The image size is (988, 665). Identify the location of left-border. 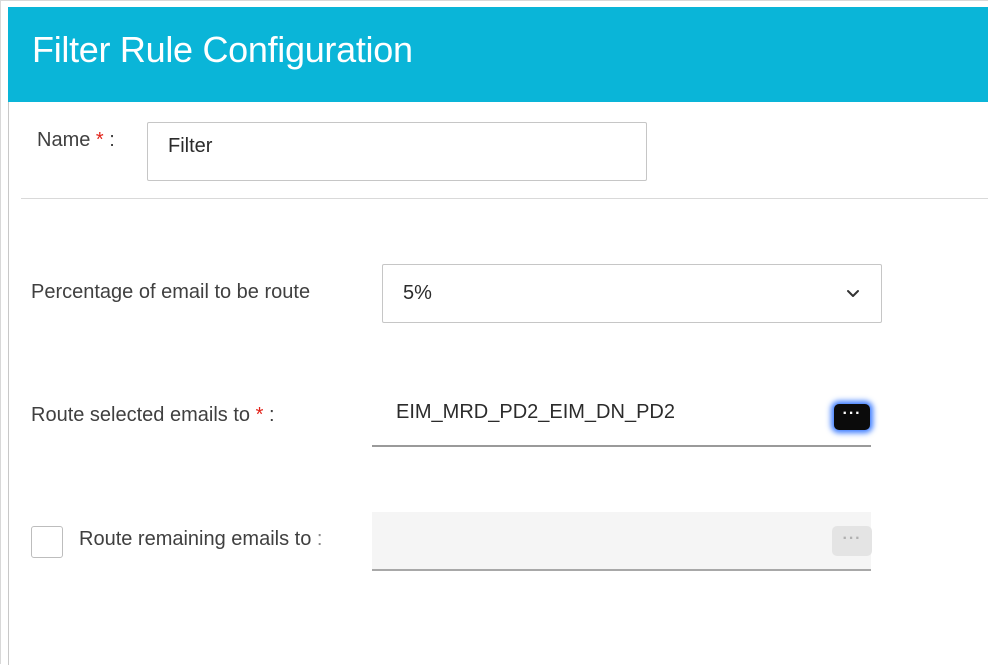
(8, 383).